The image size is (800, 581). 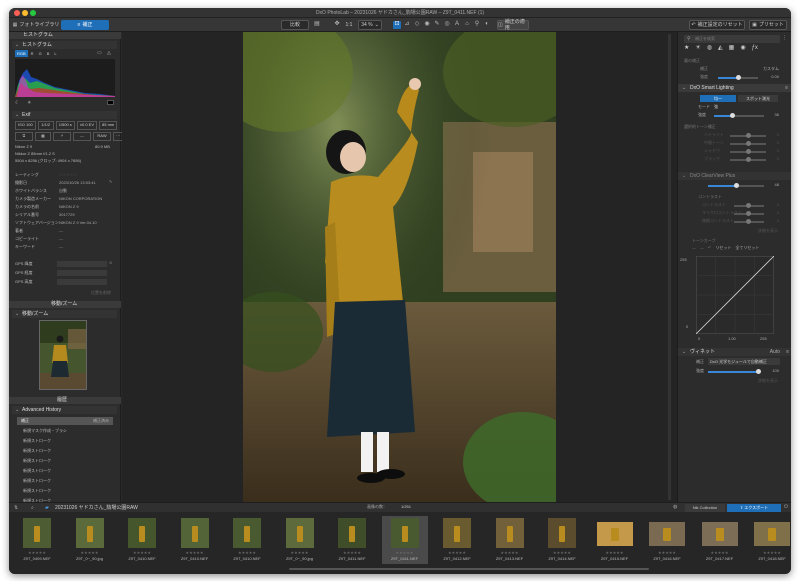 I want to click on light-icon: ☀, so click(x=697, y=48).